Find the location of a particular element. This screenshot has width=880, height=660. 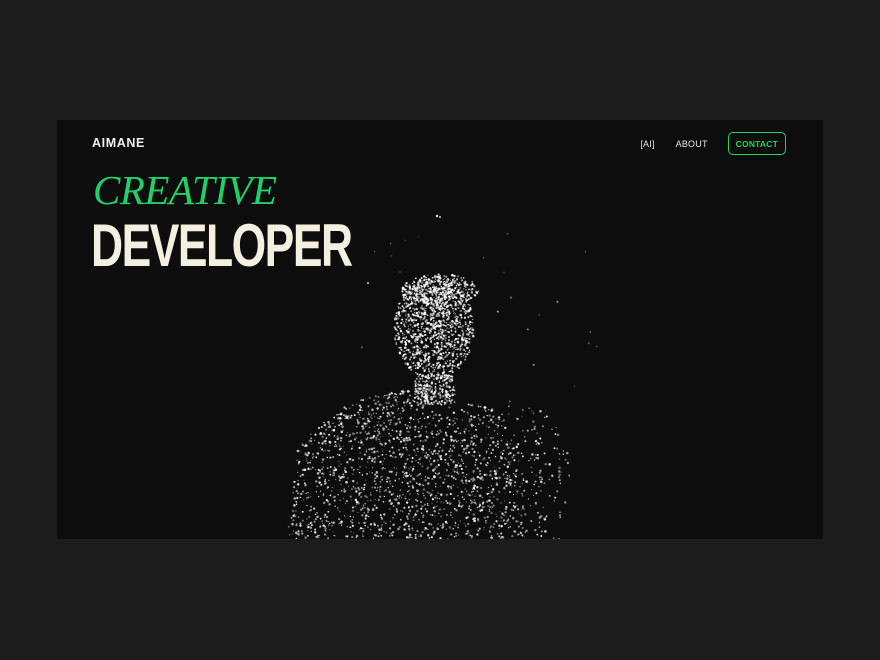

nav-link-about: ABOUT is located at coordinates (692, 144).